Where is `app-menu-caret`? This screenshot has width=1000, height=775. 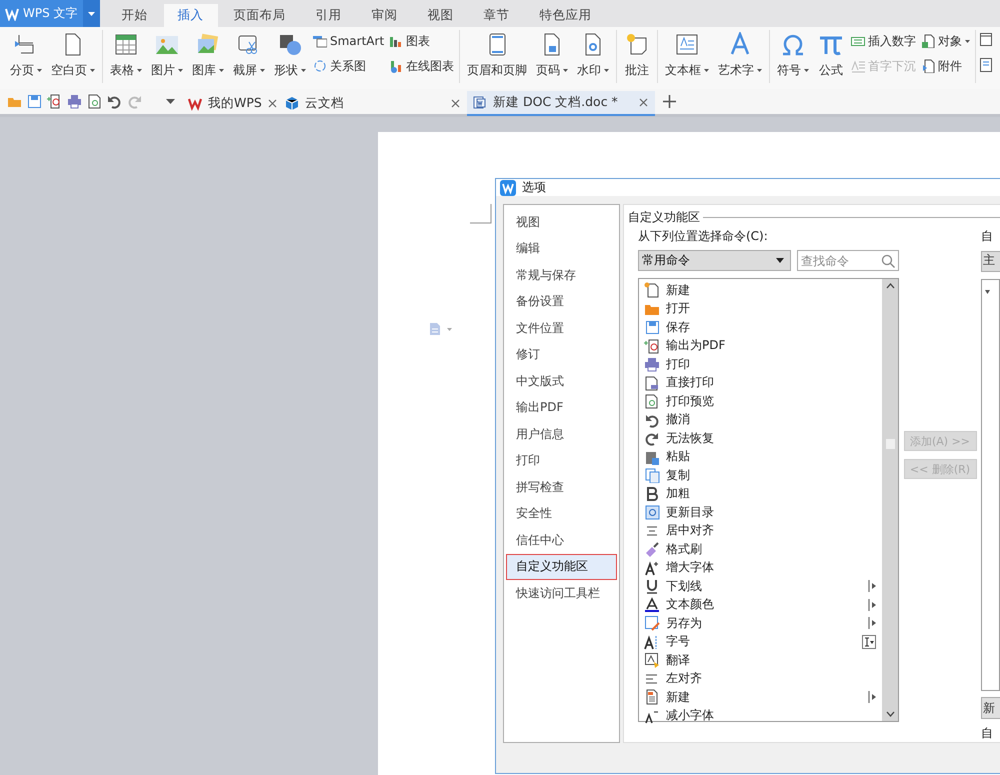 app-menu-caret is located at coordinates (91, 13).